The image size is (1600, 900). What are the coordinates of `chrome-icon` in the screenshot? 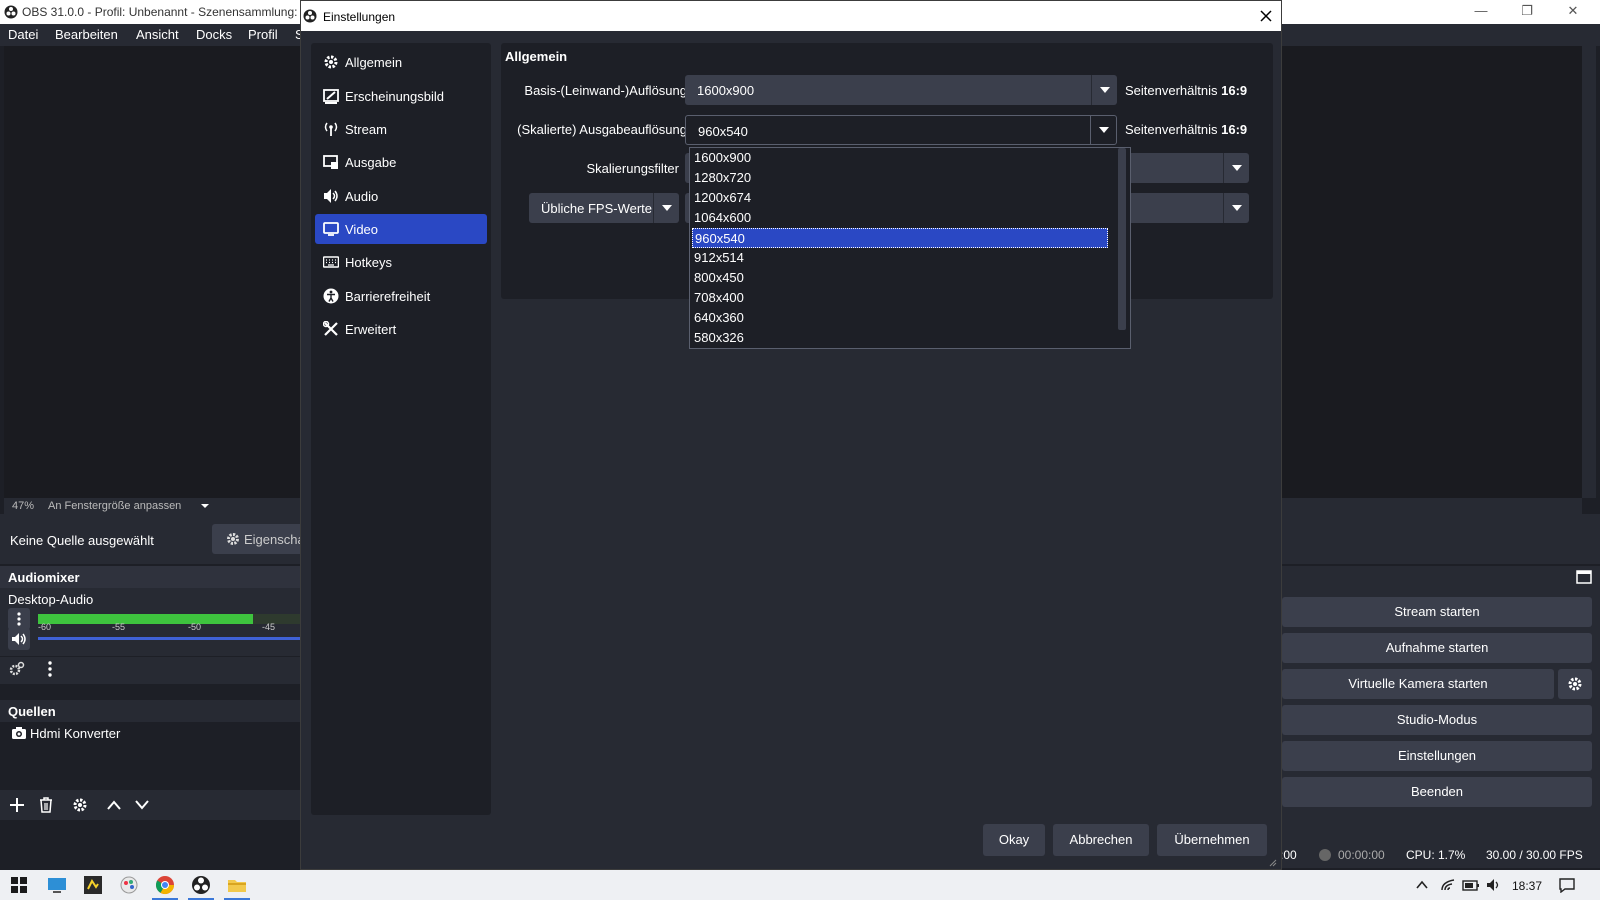 It's located at (165, 885).